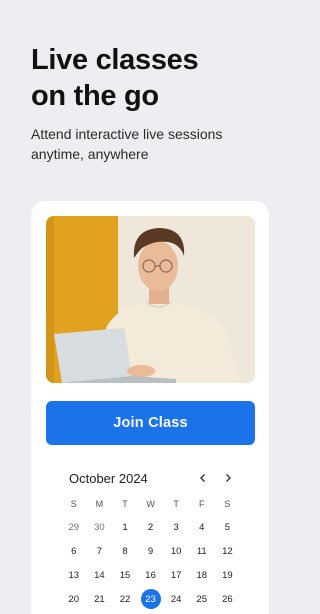  I want to click on calendar-day: 14, so click(100, 575).